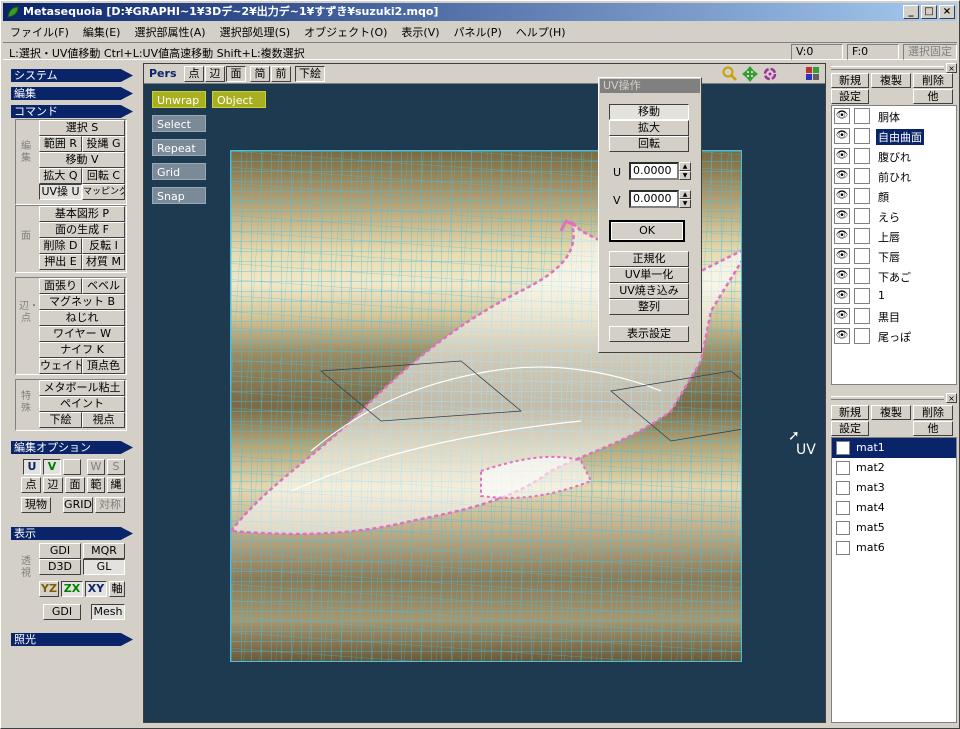 This screenshot has height=729, width=960. What do you see at coordinates (163, 73) in the screenshot?
I see `projection-label: Pers` at bounding box center [163, 73].